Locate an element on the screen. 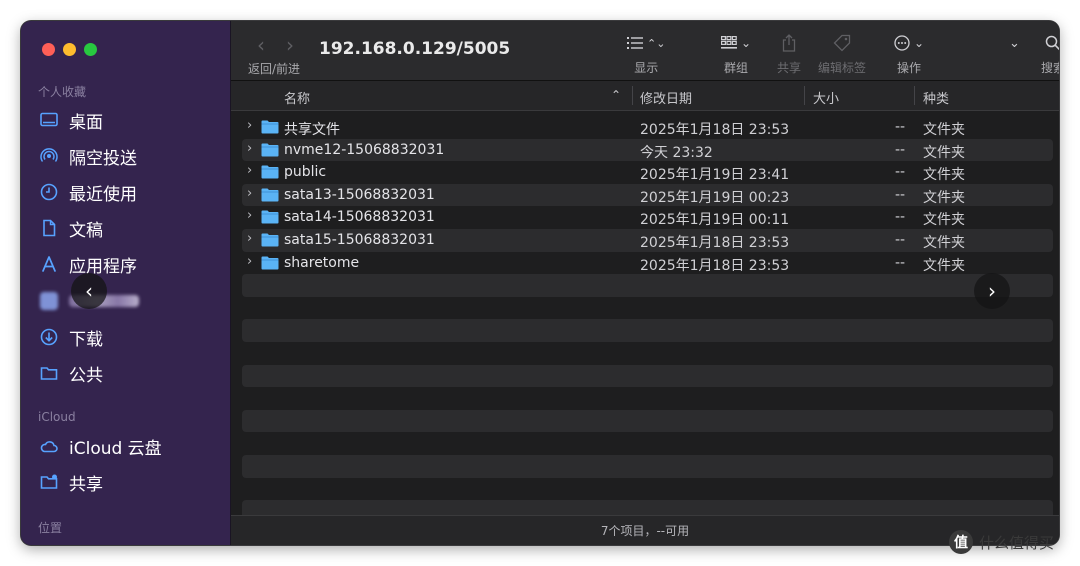 The height and width of the screenshot is (566, 1080). column-name-header: 名称 is located at coordinates (297, 97).